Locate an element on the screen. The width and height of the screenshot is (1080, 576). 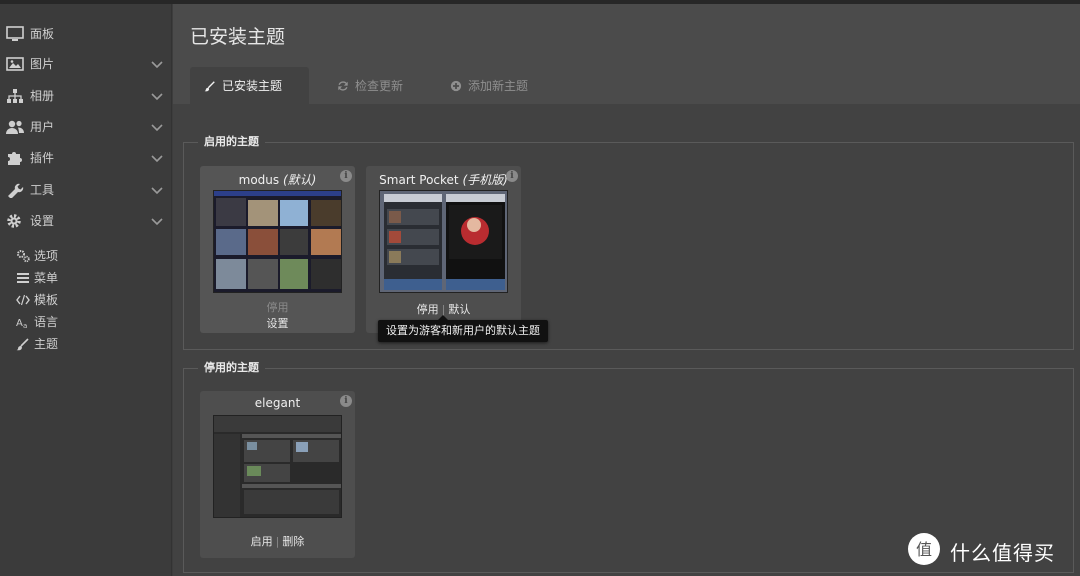
tab-label: 已安装主题 is located at coordinates (252, 86).